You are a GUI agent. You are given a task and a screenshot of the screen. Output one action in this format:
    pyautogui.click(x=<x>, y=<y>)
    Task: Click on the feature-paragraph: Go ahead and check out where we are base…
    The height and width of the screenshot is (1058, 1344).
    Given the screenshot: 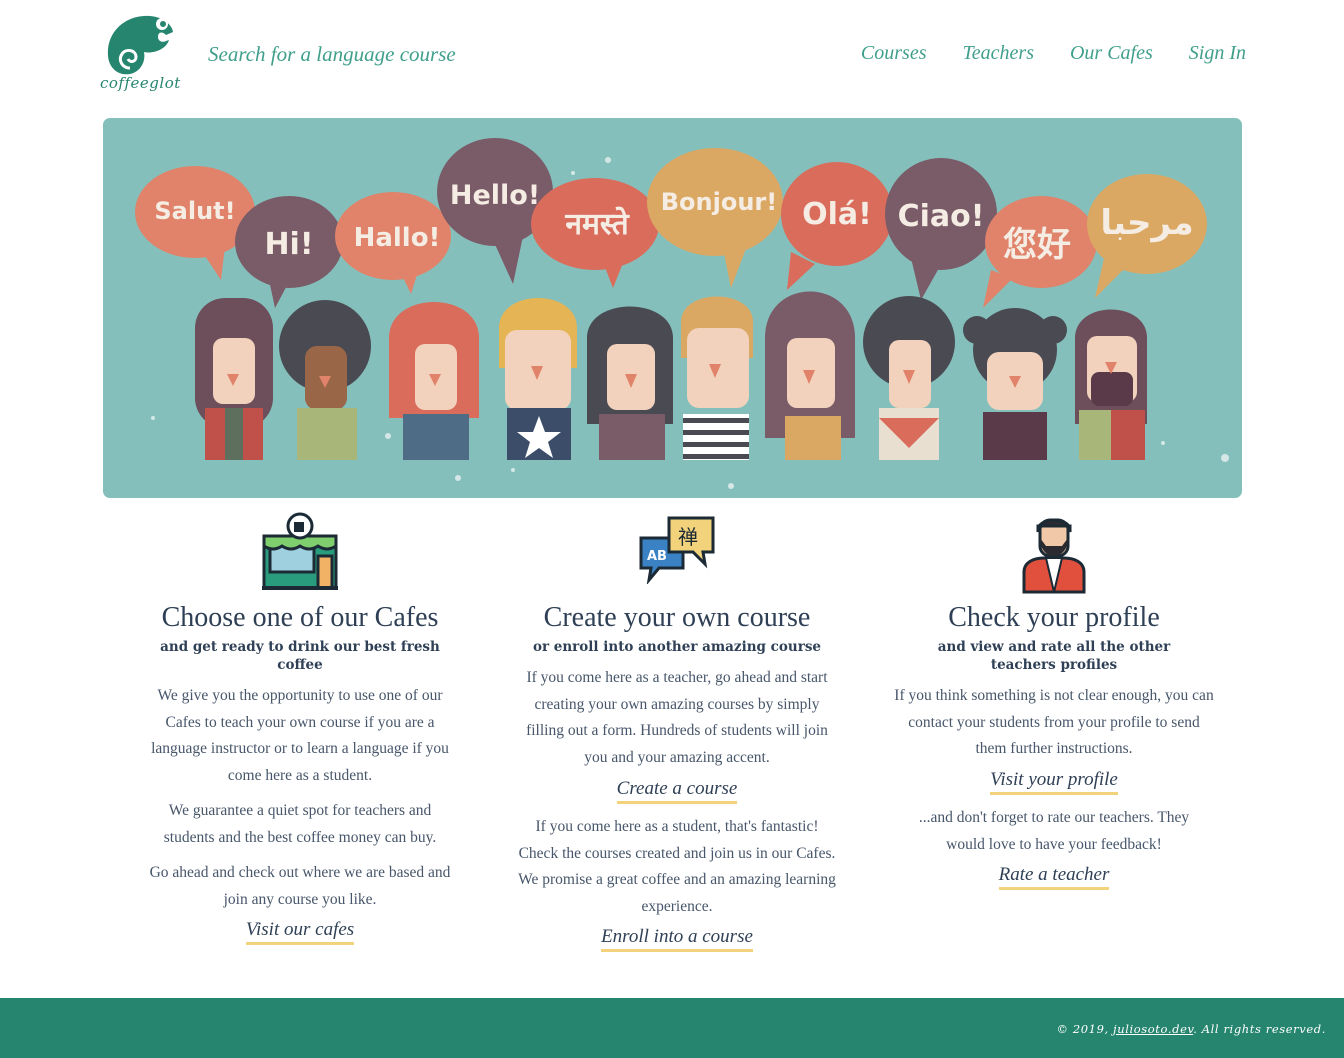 What is the action you would take?
    pyautogui.click(x=300, y=886)
    